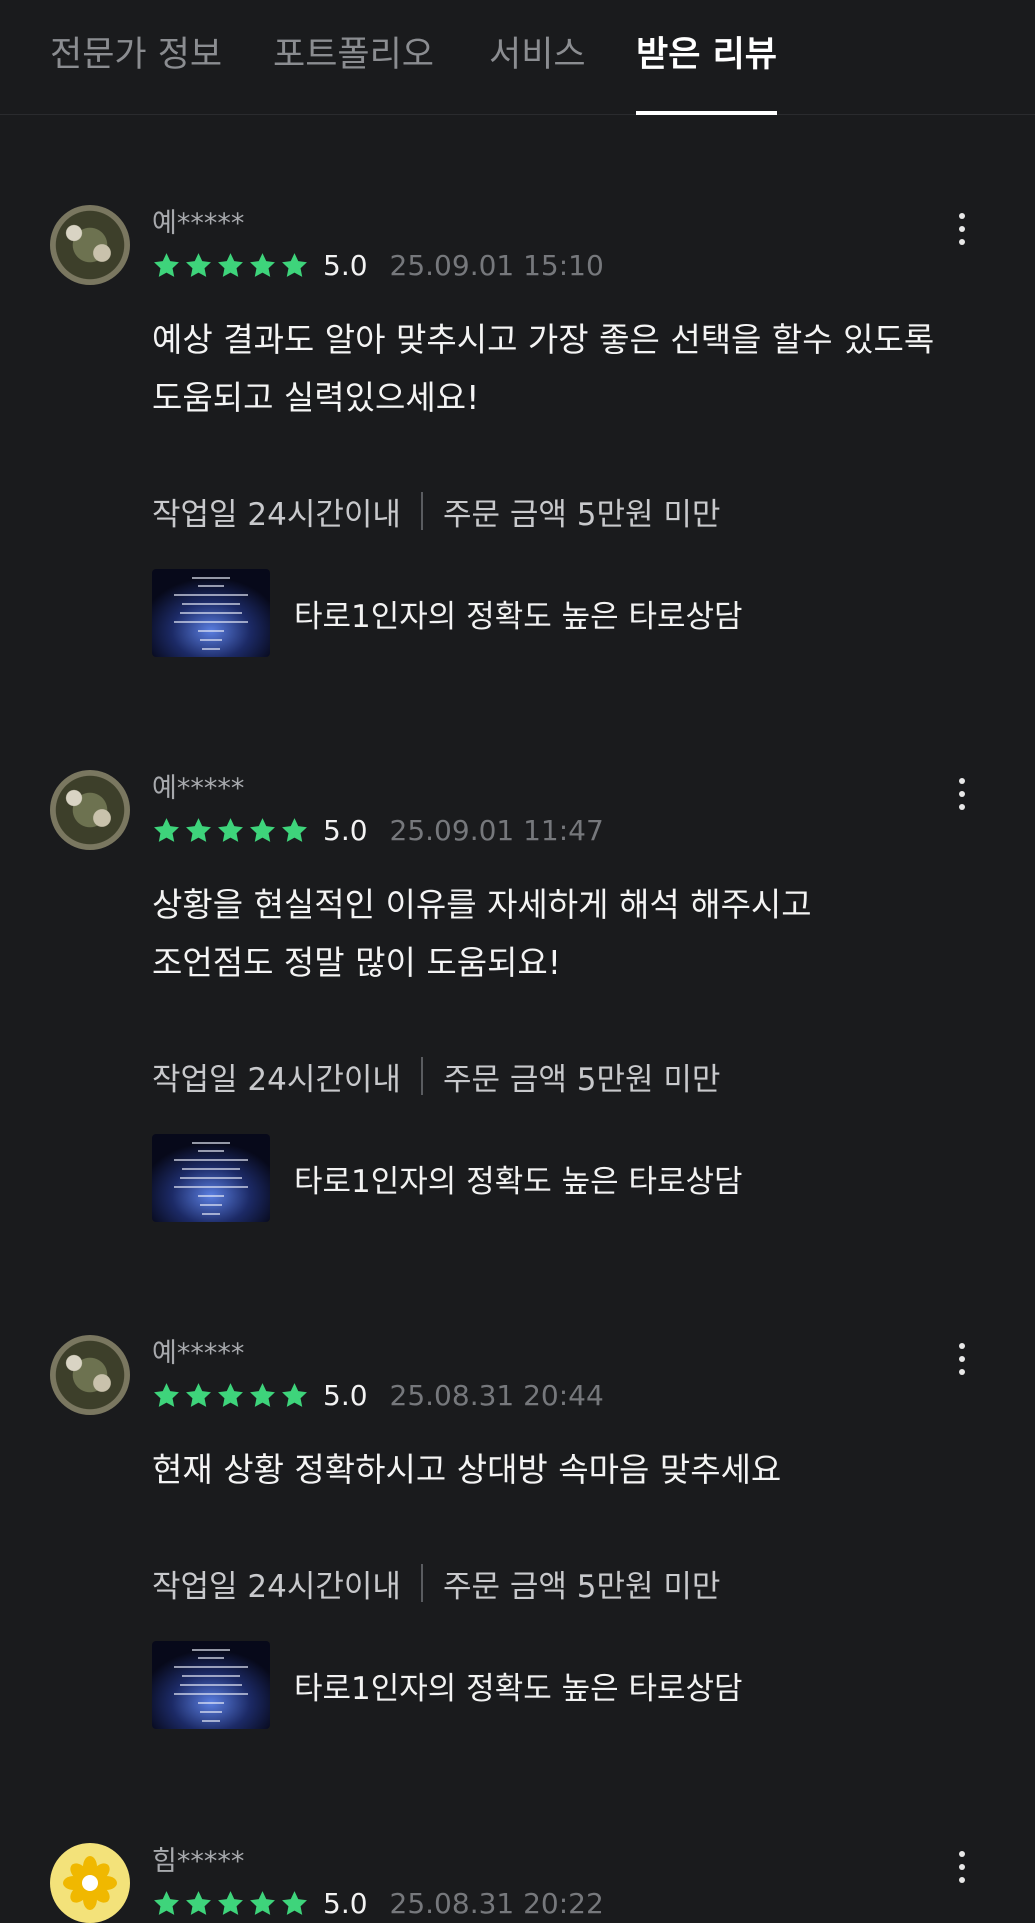 This screenshot has width=1035, height=1923. Describe the element at coordinates (378, 830) in the screenshot. I see `rating-row: 5.0 25.09.01 11:47` at that location.